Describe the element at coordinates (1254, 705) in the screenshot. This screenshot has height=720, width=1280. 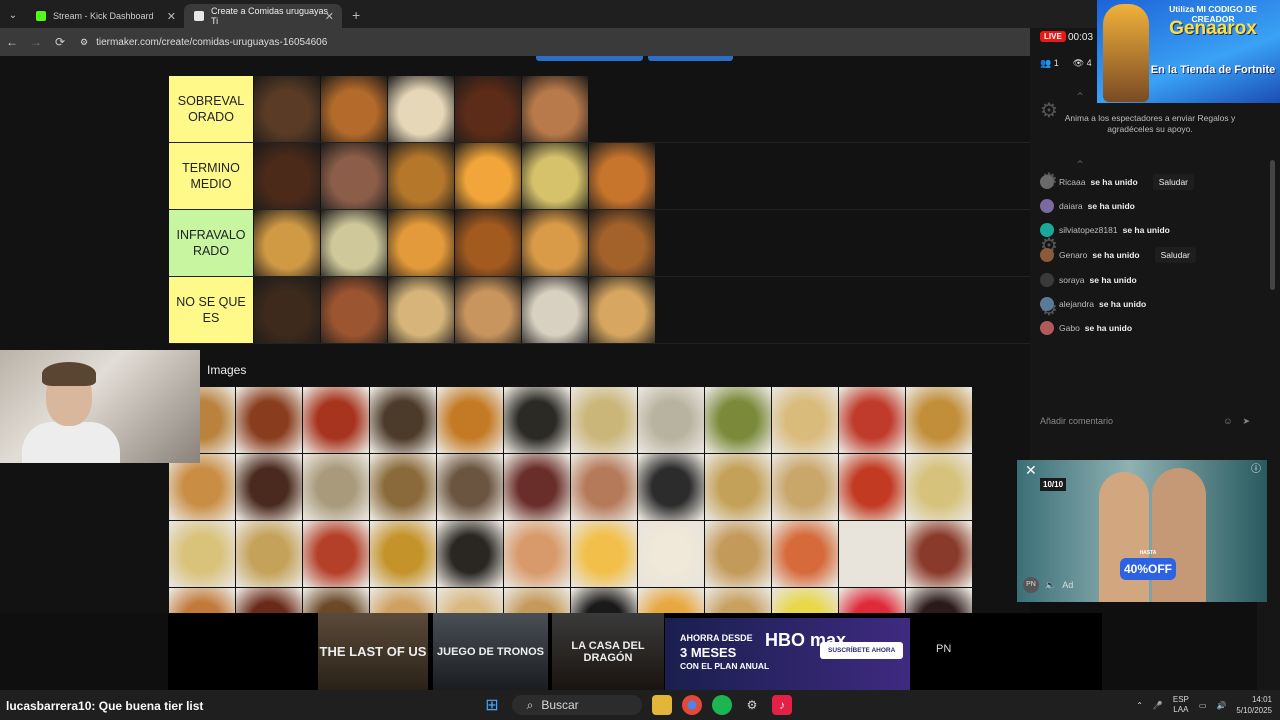
I see `clock: 14:01 5/10/2025` at that location.